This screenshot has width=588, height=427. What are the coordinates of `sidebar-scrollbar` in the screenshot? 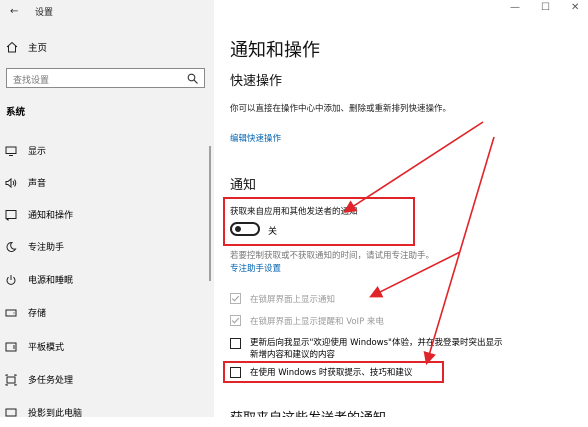 It's located at (210, 213).